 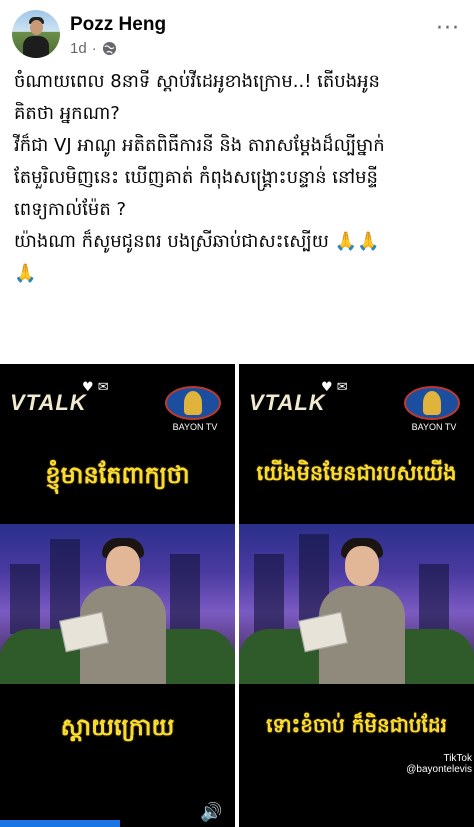 What do you see at coordinates (448, 28) in the screenshot?
I see `more-options-icon: ···` at bounding box center [448, 28].